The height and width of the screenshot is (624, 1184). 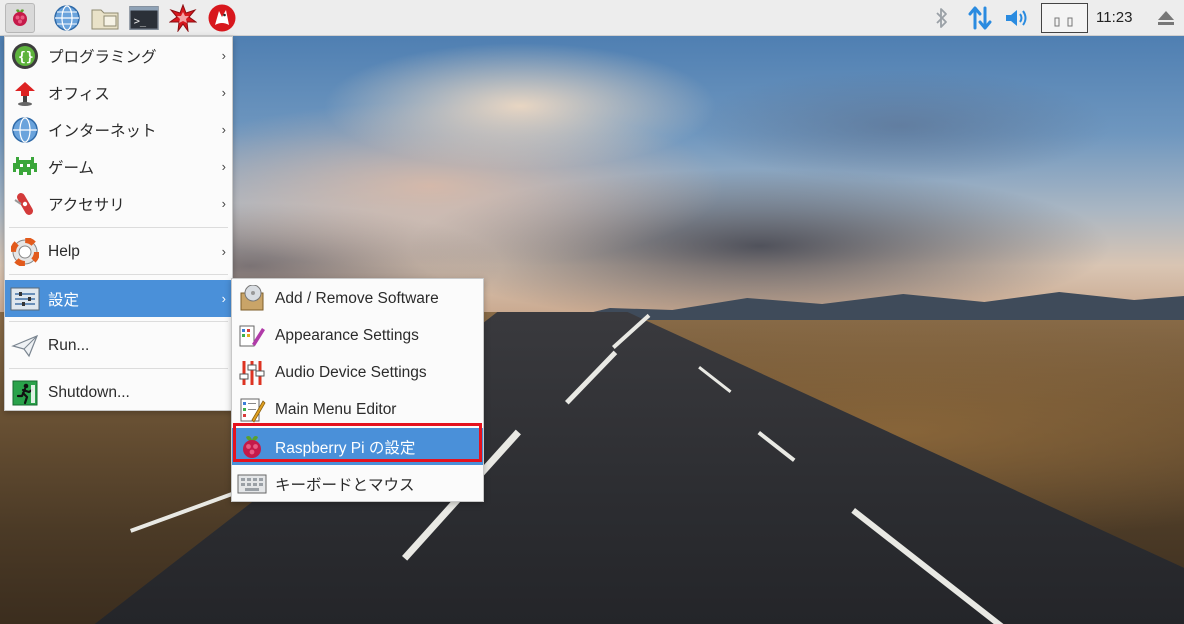 I want to click on games-icon, so click(x=25, y=167).